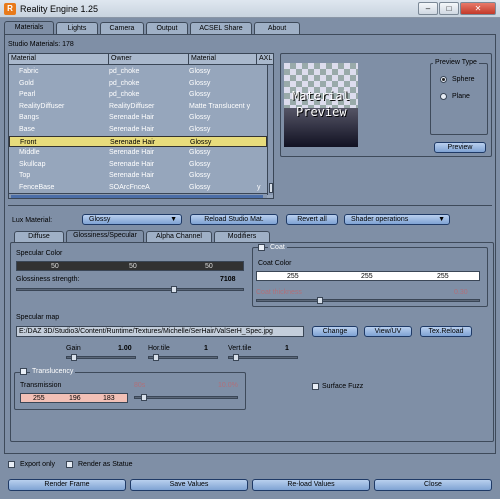  I want to click on coat-checkbox, so click(261, 247).